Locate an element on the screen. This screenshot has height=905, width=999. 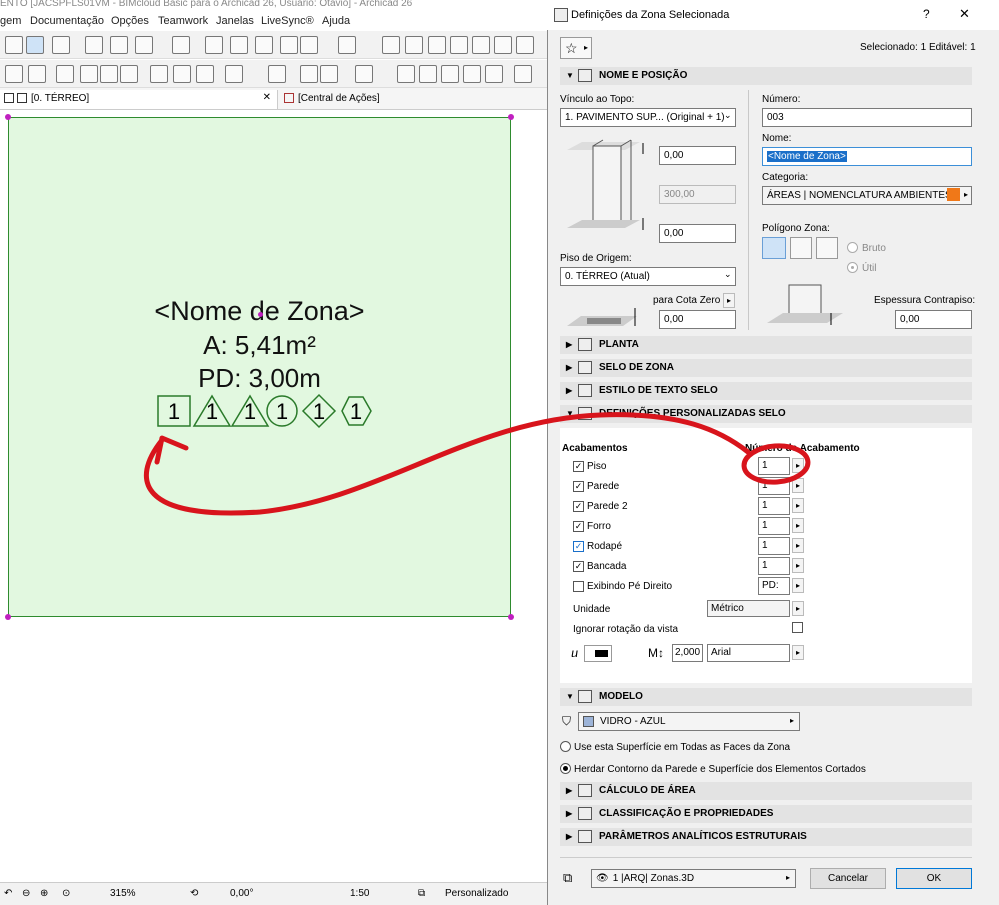
font-menu: ▸ is located at coordinates (798, 652).